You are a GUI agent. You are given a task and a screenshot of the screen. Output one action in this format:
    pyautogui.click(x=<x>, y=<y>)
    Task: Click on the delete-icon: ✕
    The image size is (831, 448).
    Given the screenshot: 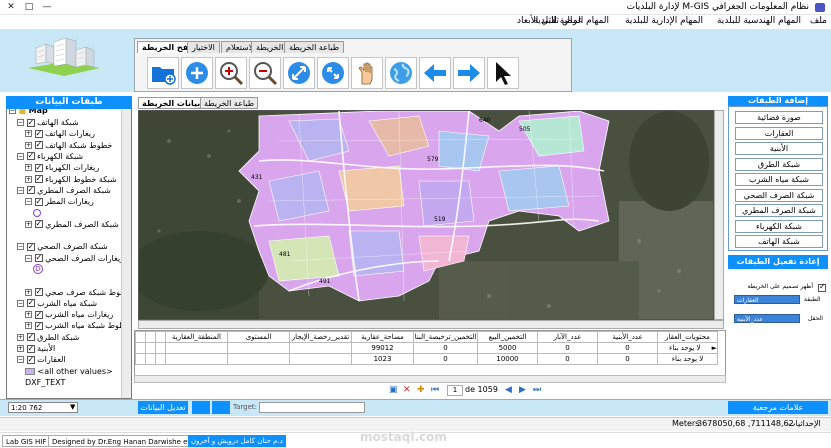 What is the action you would take?
    pyautogui.click(x=407, y=390)
    